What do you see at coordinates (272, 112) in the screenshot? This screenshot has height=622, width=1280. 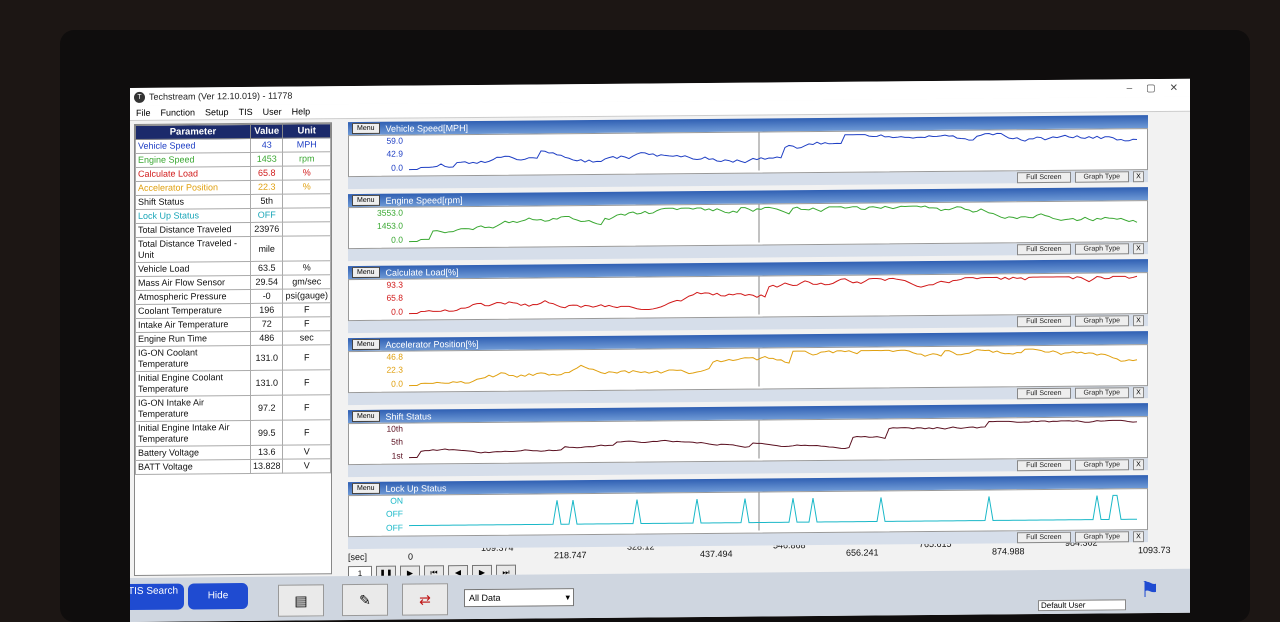 I see `menu-user: User` at bounding box center [272, 112].